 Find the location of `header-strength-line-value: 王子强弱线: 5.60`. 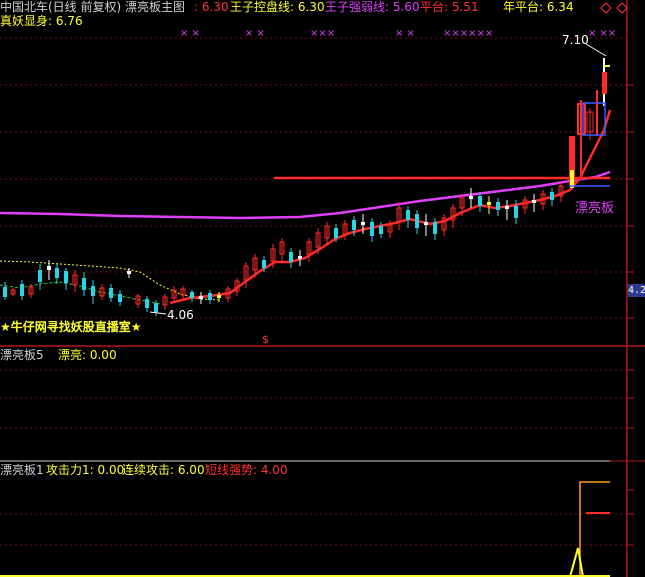

header-strength-line-value: 王子强弱线: 5.60 is located at coordinates (372, 7).